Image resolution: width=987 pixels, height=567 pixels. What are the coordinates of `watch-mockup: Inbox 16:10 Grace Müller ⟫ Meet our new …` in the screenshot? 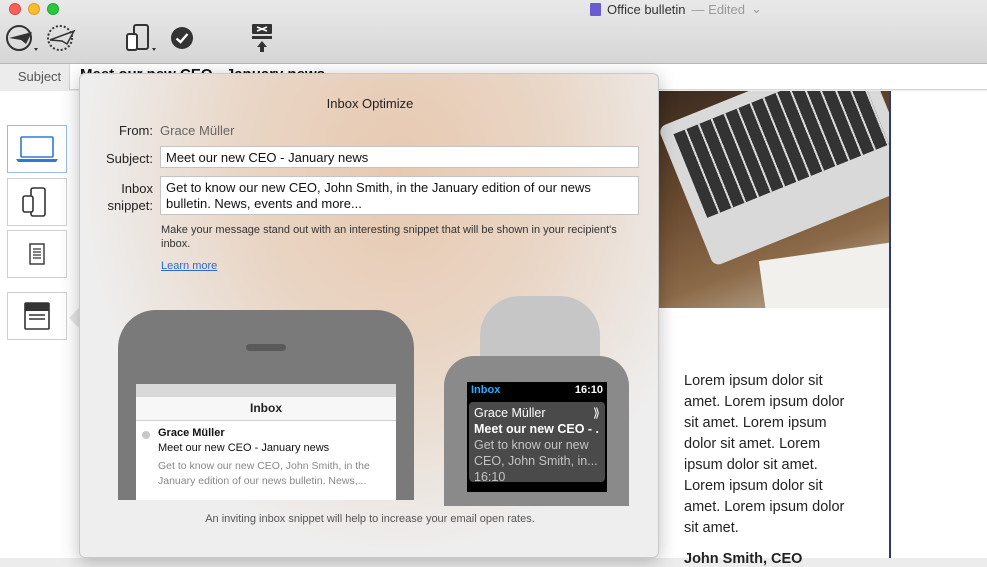 It's located at (536, 431).